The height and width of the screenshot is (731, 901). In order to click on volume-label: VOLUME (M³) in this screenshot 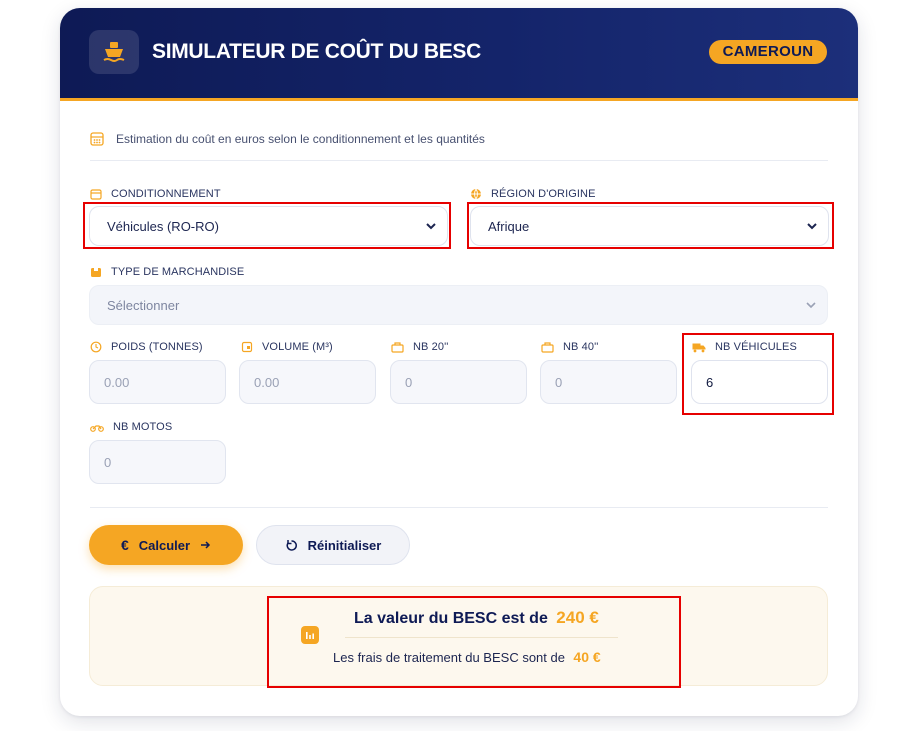, I will do `click(287, 347)`.